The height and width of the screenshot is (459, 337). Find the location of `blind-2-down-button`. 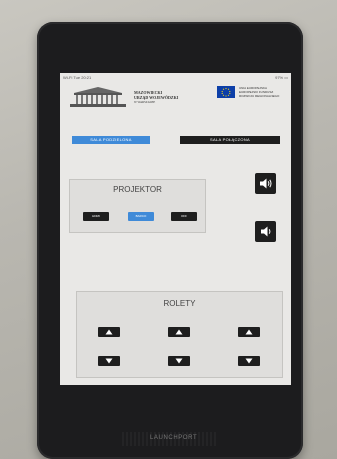

blind-2-down-button is located at coordinates (179, 361).